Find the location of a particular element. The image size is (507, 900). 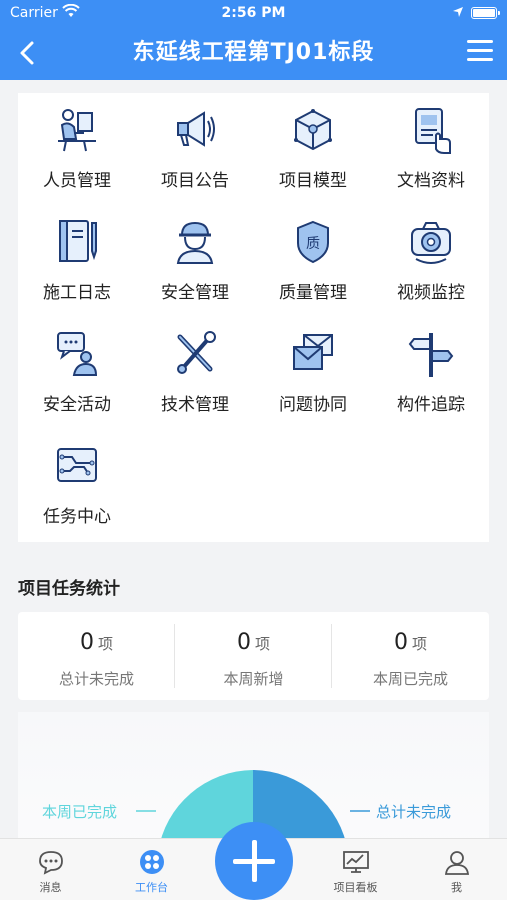

chevron-left-icon is located at coordinates (27, 53).